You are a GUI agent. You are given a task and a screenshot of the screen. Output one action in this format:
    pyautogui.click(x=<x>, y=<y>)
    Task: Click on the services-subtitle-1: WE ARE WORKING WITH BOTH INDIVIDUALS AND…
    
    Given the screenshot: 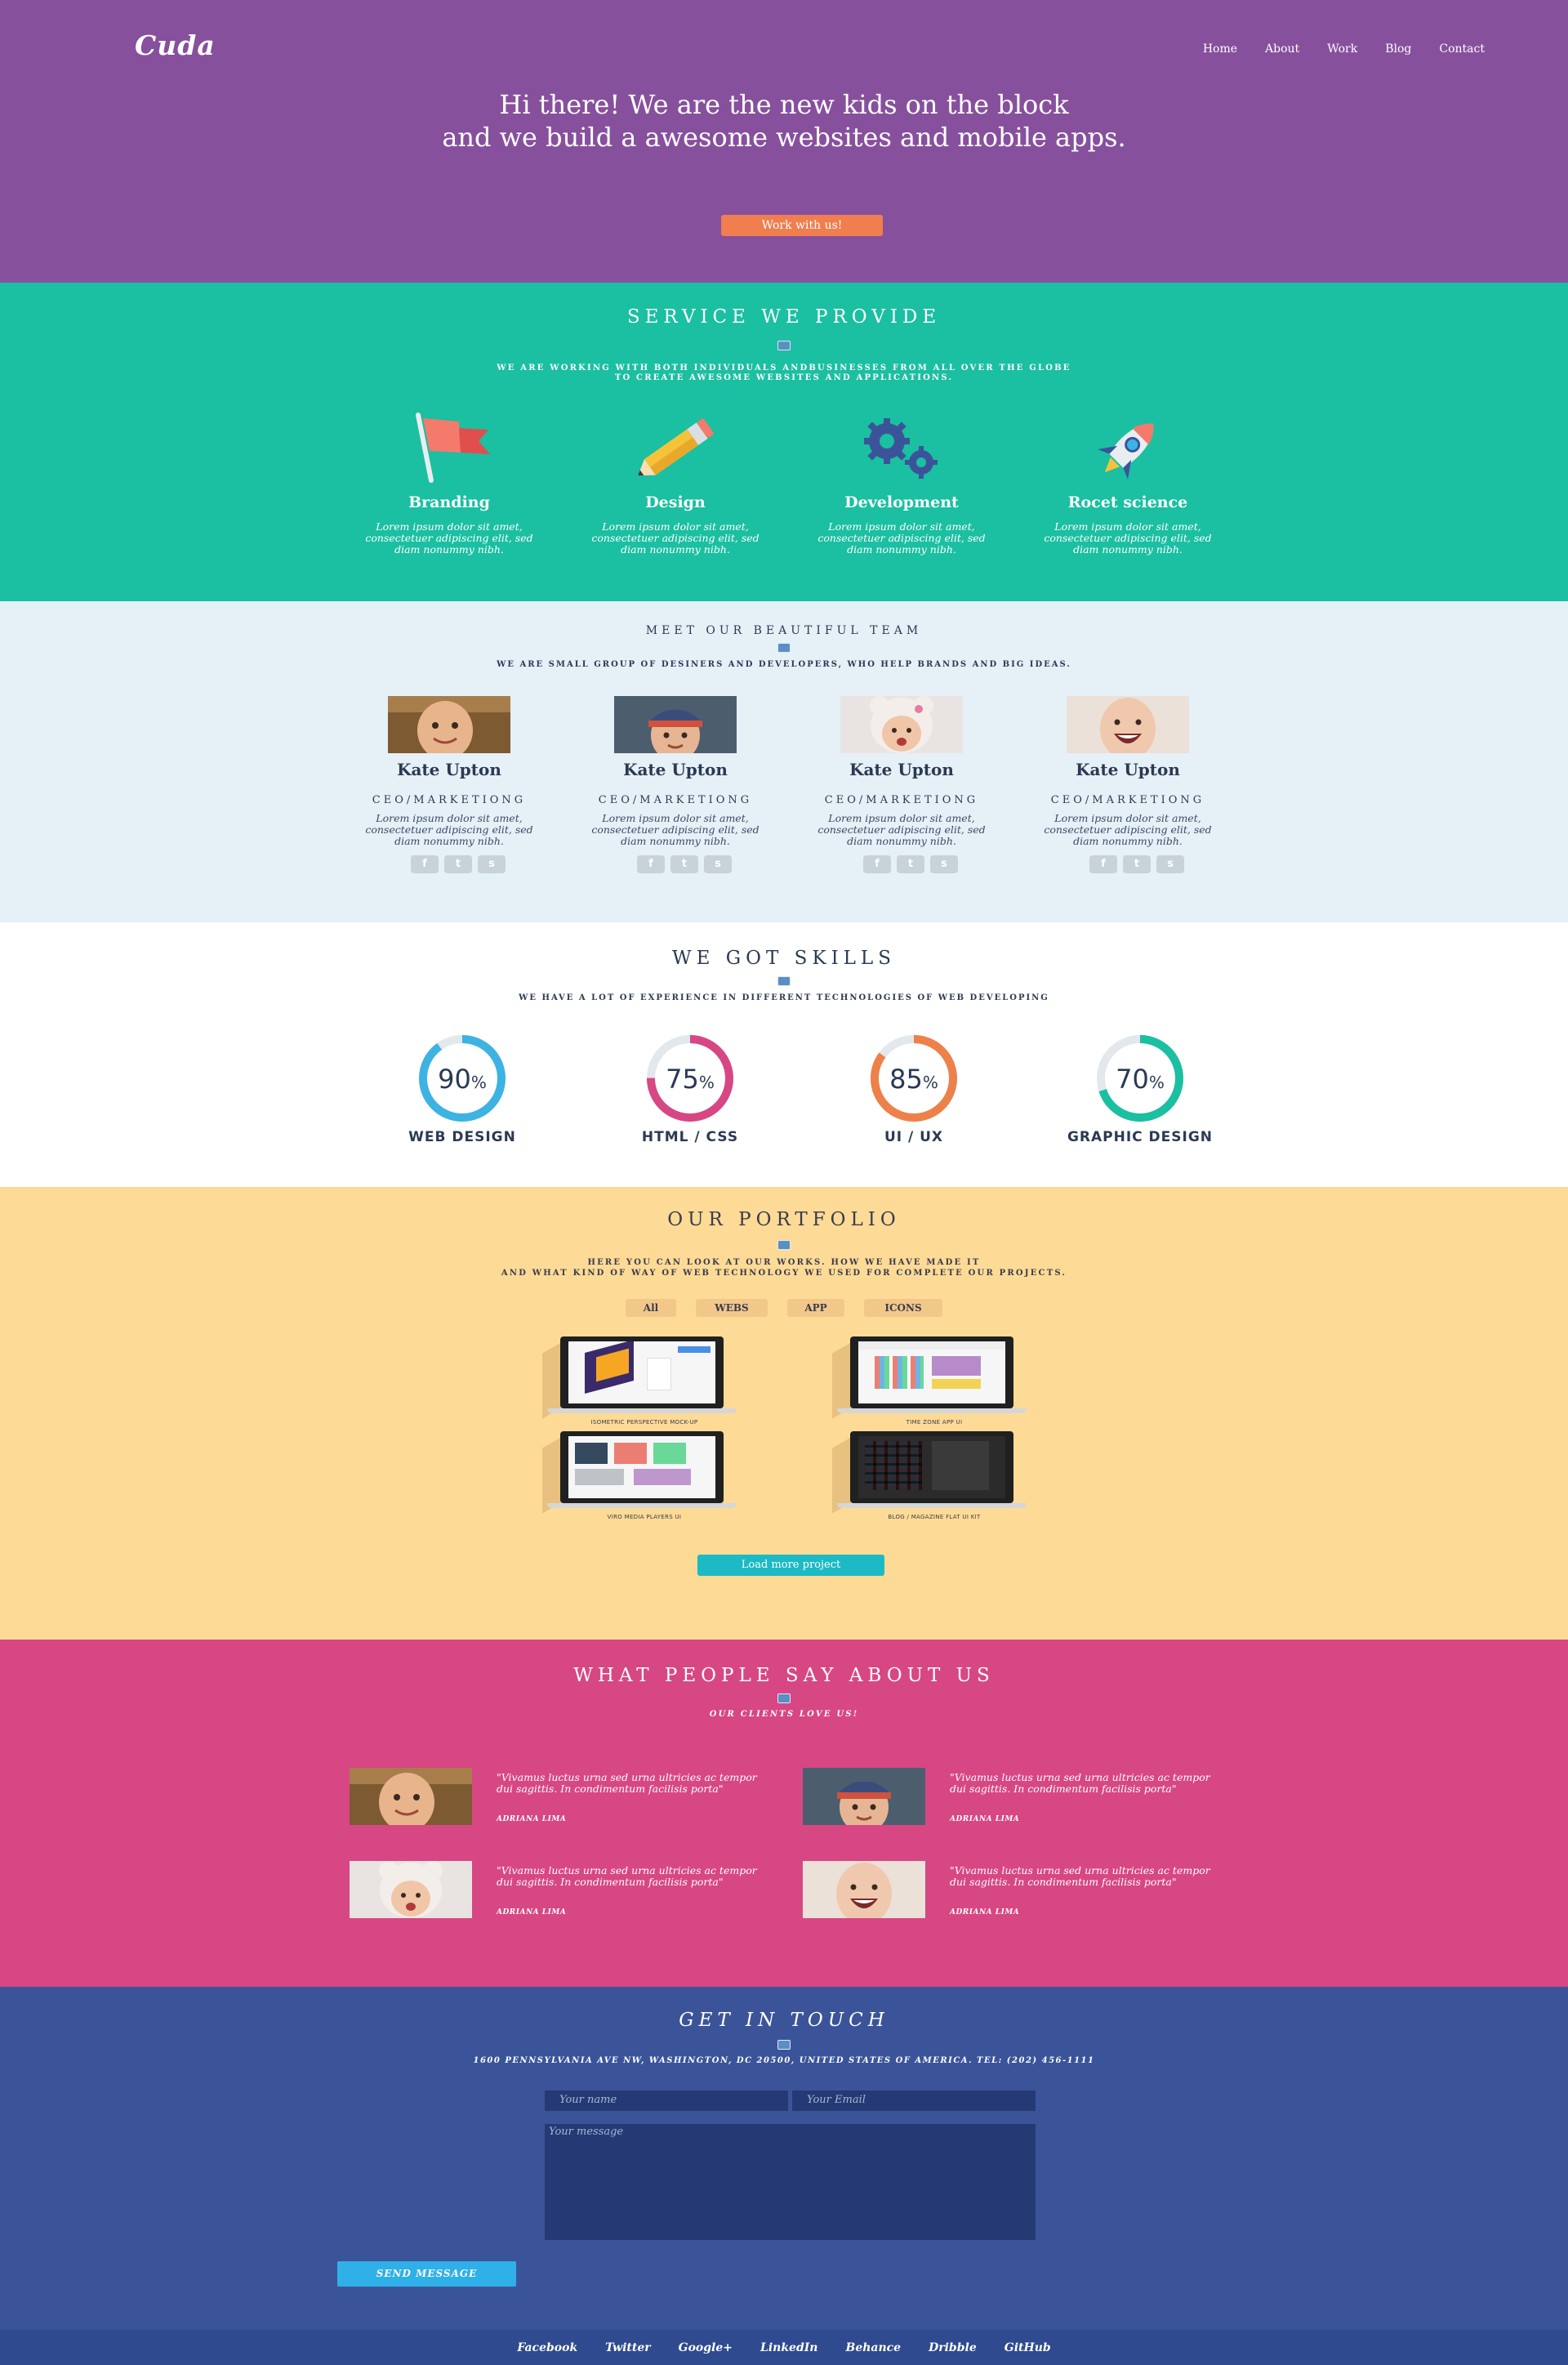 What is the action you would take?
    pyautogui.click(x=784, y=369)
    